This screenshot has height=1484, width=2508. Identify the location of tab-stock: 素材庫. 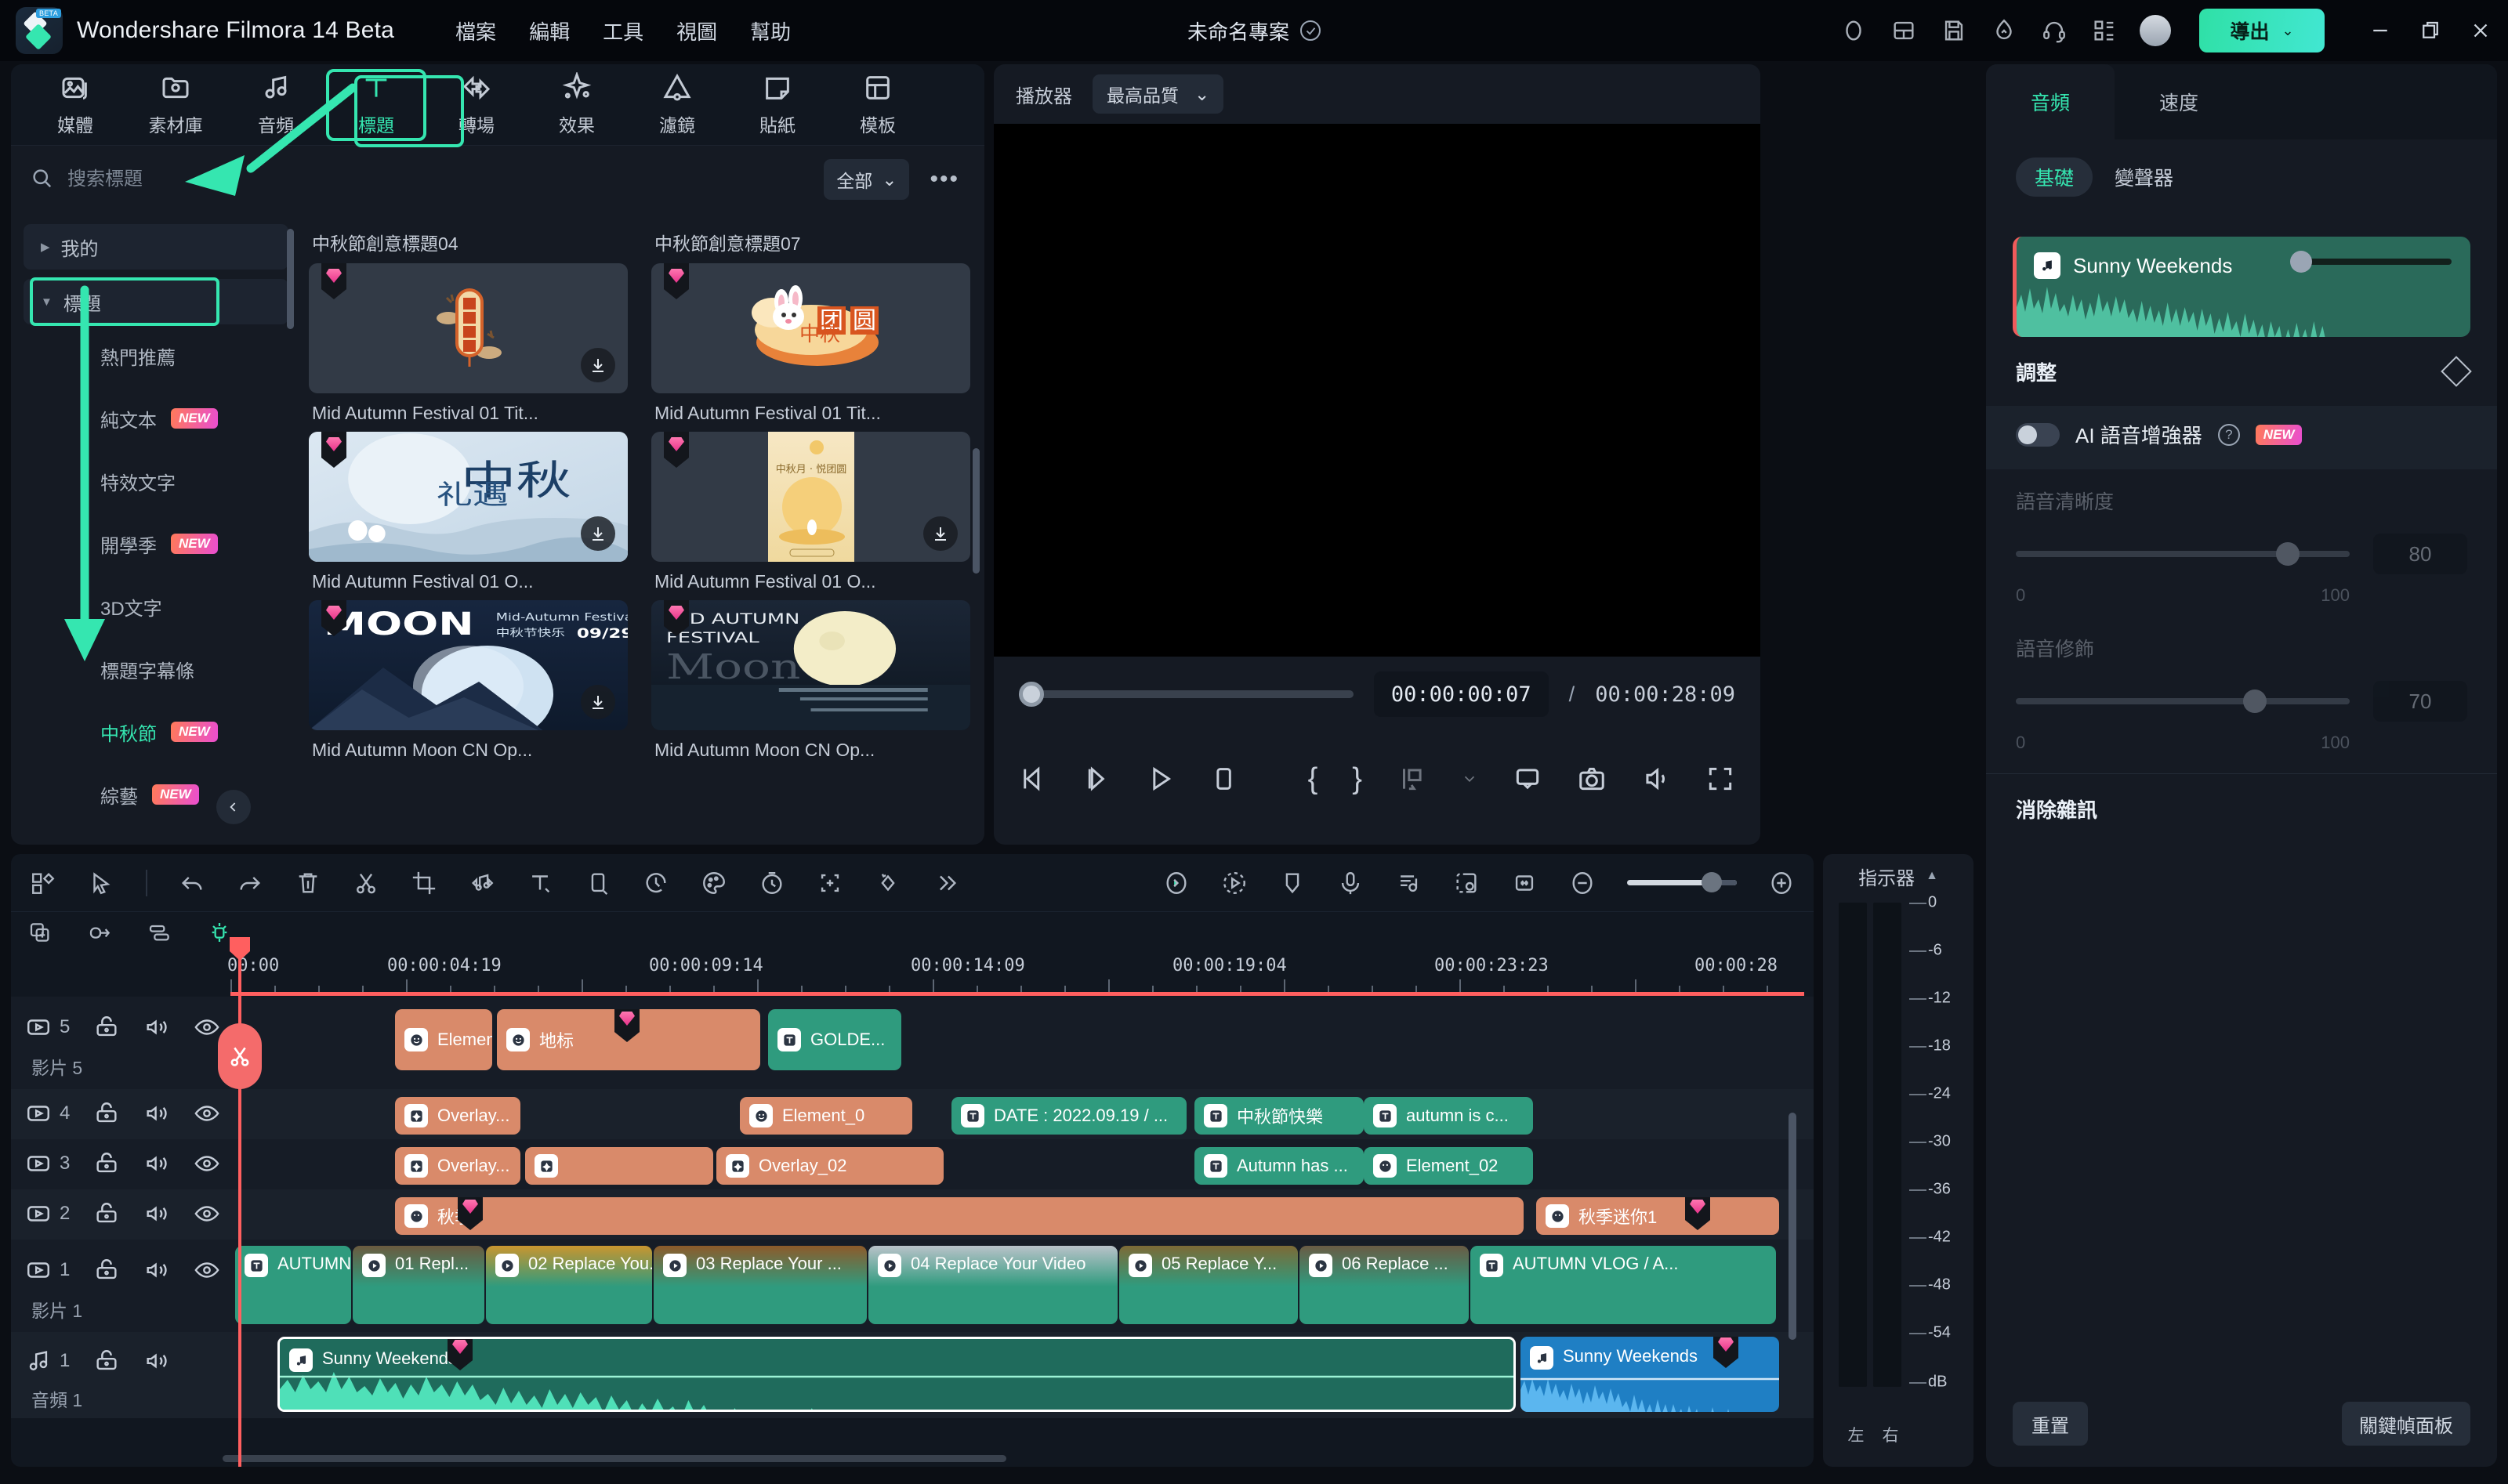
(175, 105).